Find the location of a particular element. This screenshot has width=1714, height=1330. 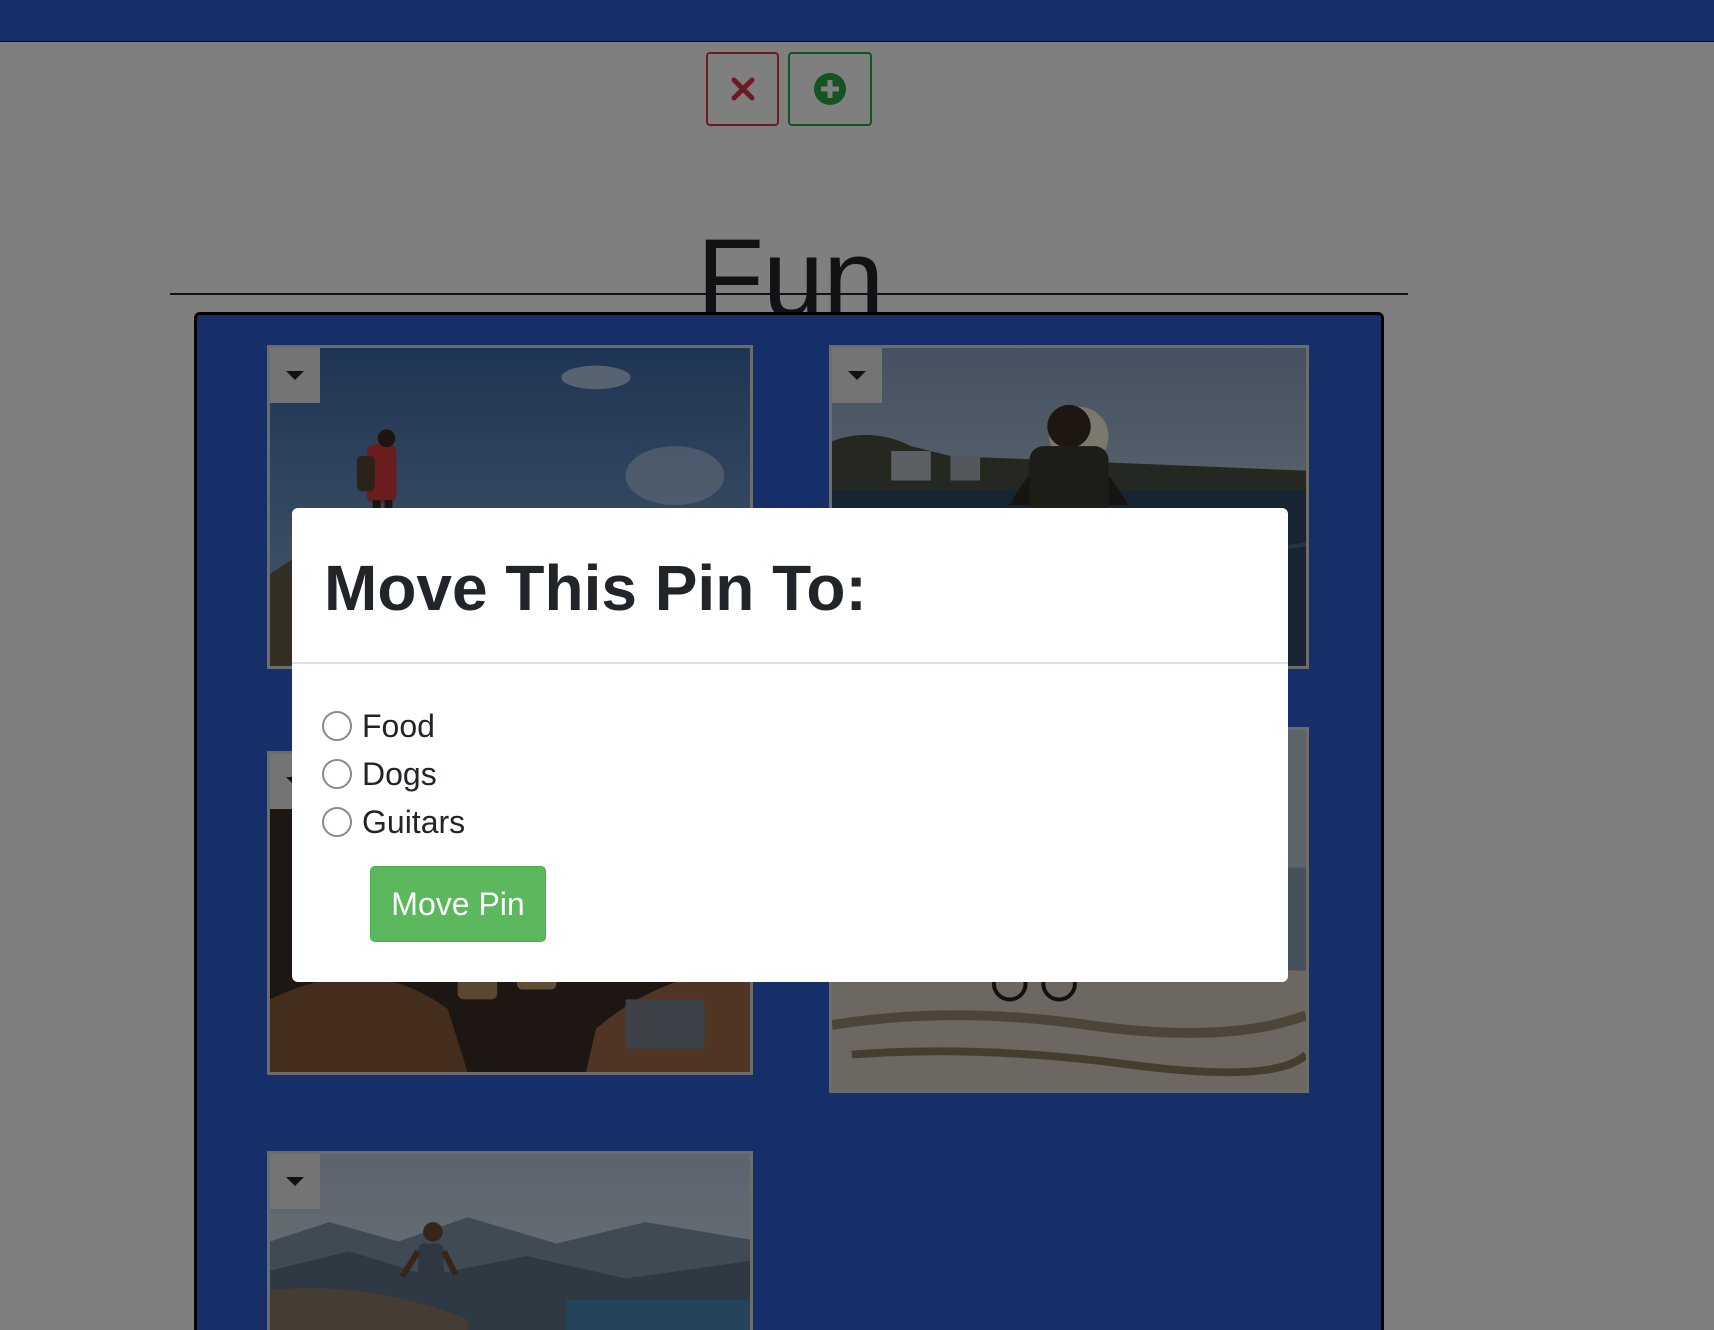

board-option-label: Food is located at coordinates (398, 725).